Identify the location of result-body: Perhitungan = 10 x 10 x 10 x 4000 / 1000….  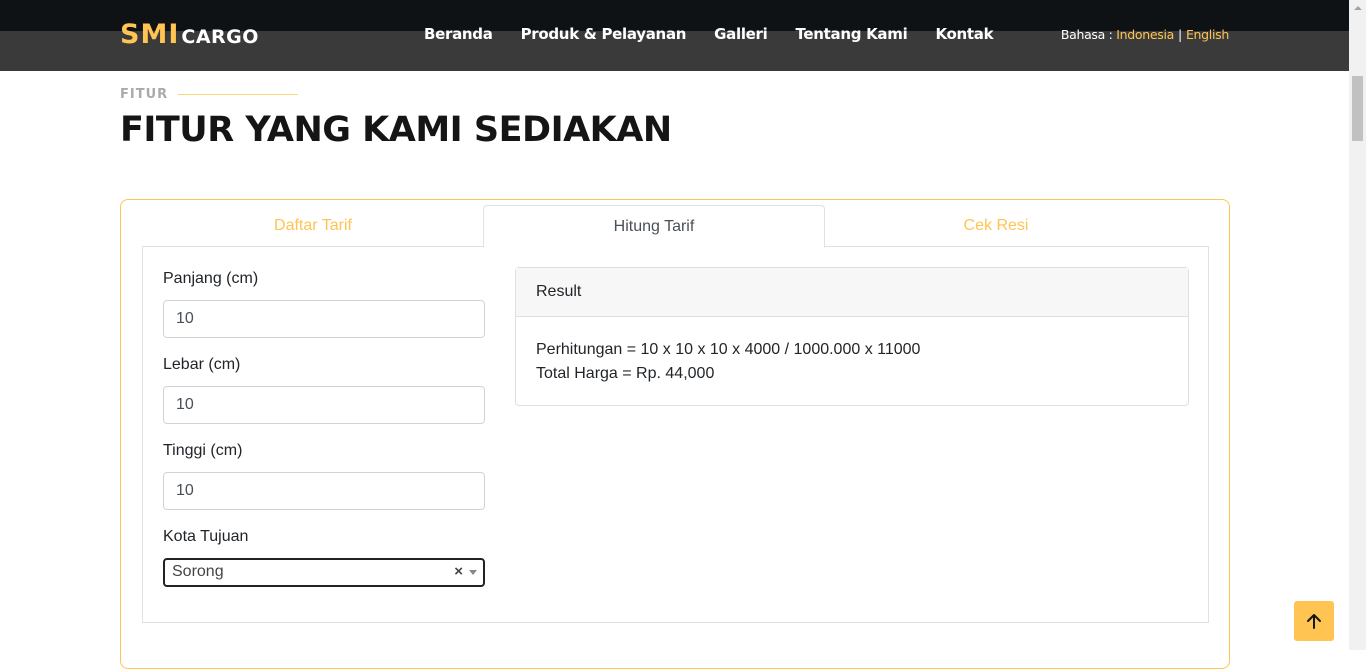
(852, 362).